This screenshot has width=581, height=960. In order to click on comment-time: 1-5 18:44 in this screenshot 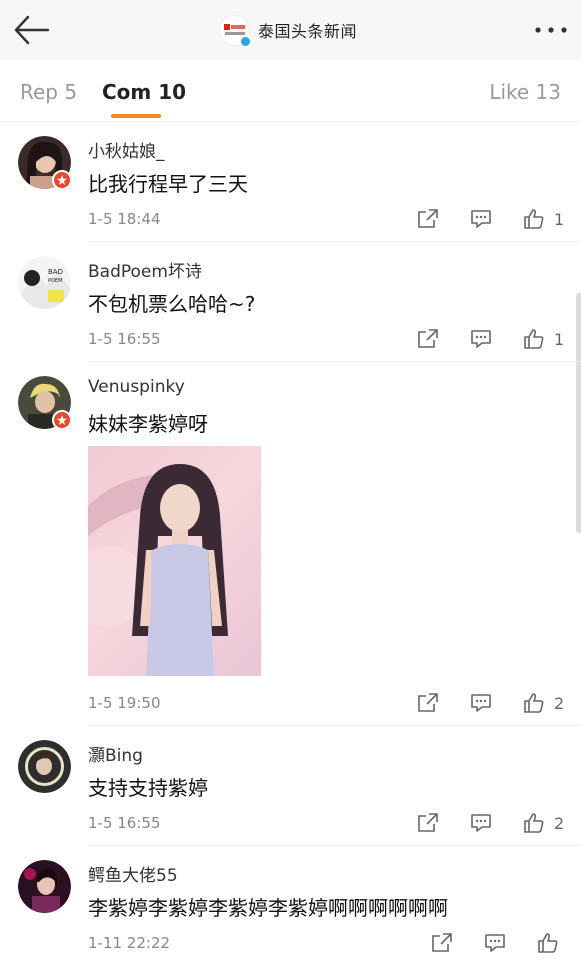, I will do `click(124, 219)`.